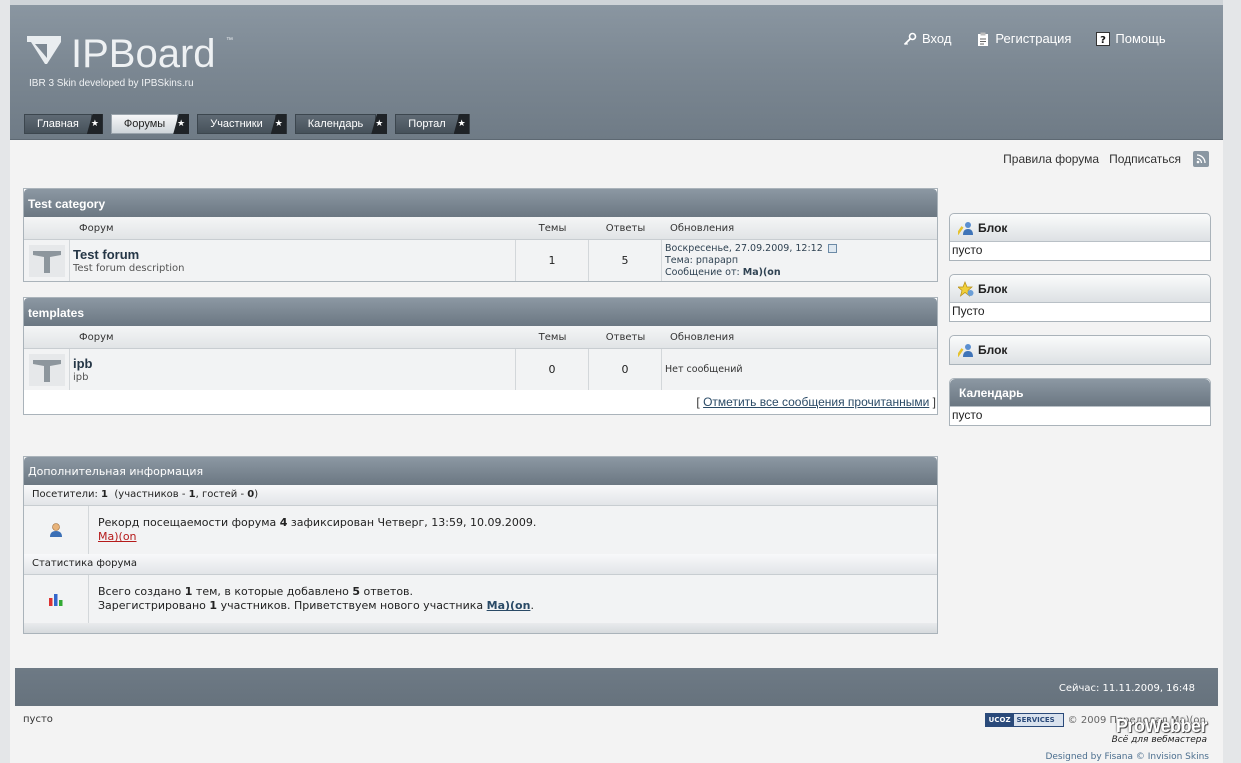  Describe the element at coordinates (552, 369) in the screenshot. I see `forum-topics-count: 0` at that location.